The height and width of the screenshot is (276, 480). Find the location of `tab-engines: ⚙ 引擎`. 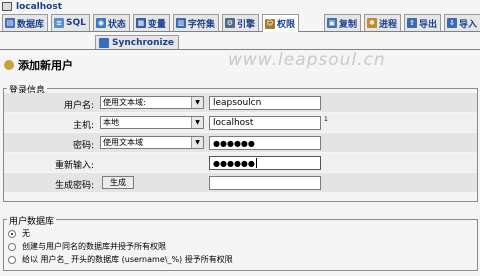

tab-engines: ⚙ 引擎 is located at coordinates (240, 22).